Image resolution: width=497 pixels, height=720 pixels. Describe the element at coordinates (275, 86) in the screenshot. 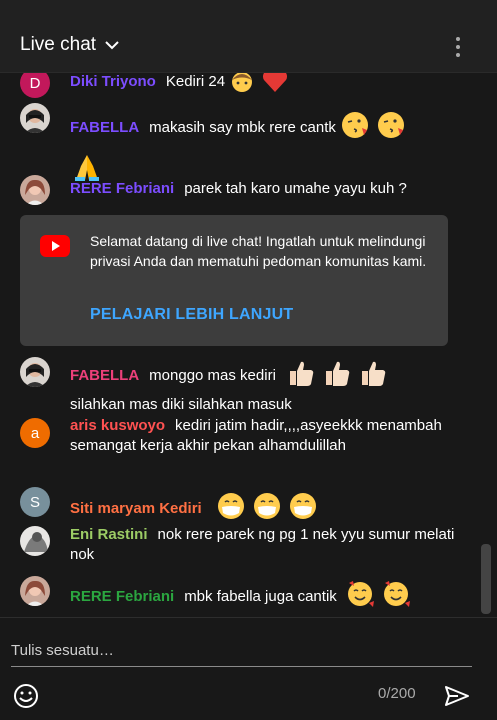

I see `heart-emoji-icon` at that location.